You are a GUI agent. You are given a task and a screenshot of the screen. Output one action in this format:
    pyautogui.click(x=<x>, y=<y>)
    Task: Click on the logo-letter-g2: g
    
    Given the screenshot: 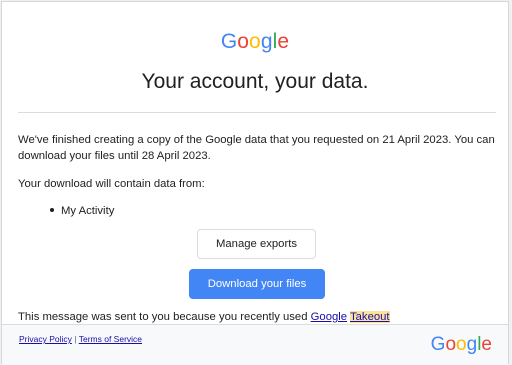 What is the action you would take?
    pyautogui.click(x=266, y=41)
    